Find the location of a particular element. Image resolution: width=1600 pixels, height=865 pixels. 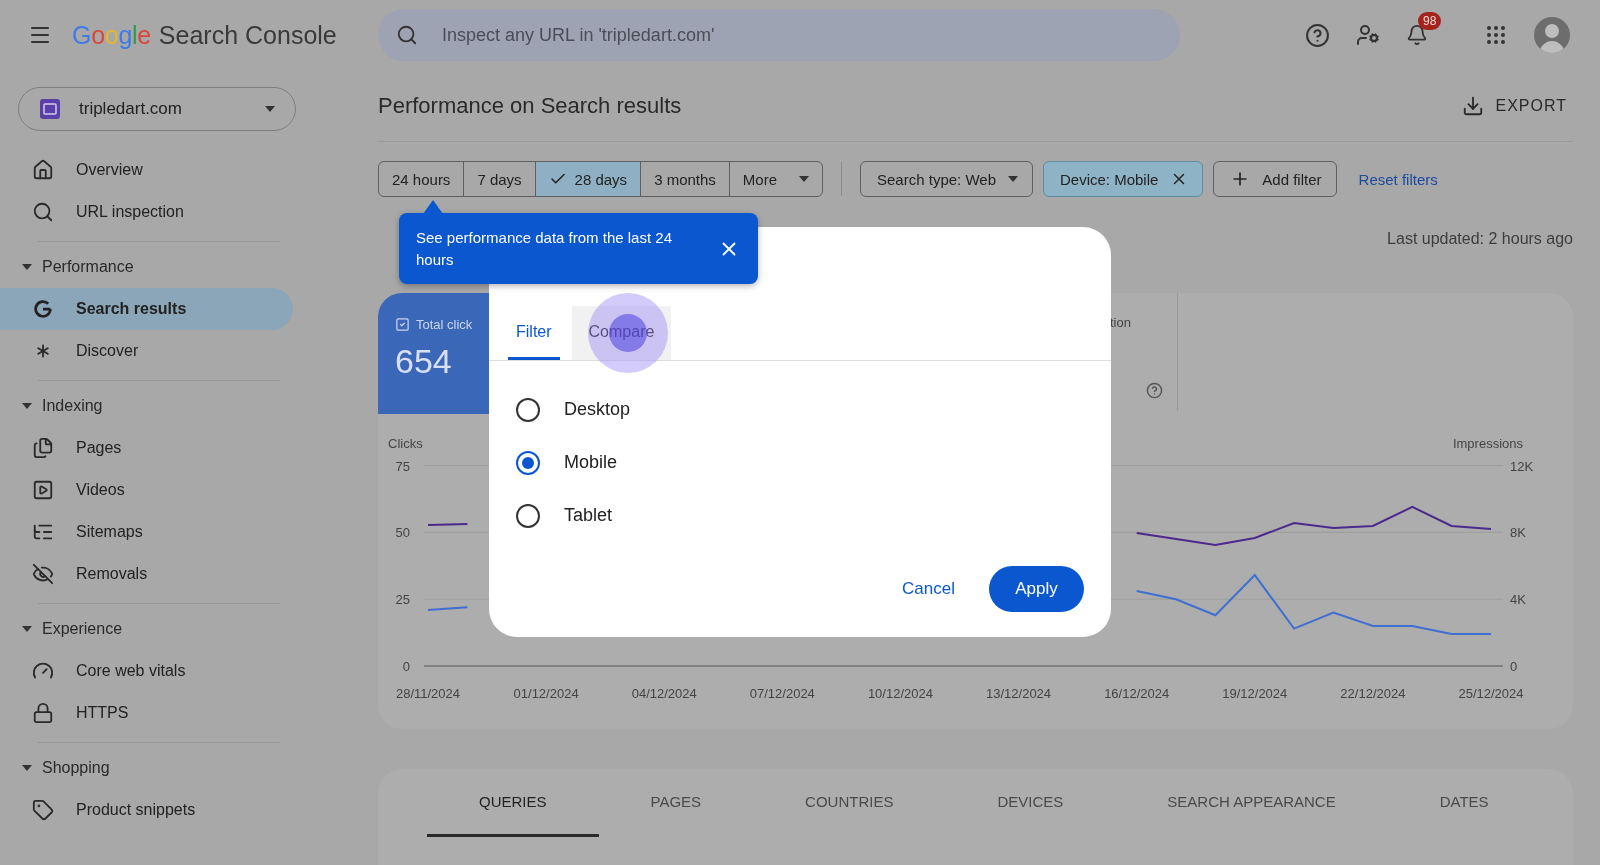

eye-off-icon is located at coordinates (43, 574).